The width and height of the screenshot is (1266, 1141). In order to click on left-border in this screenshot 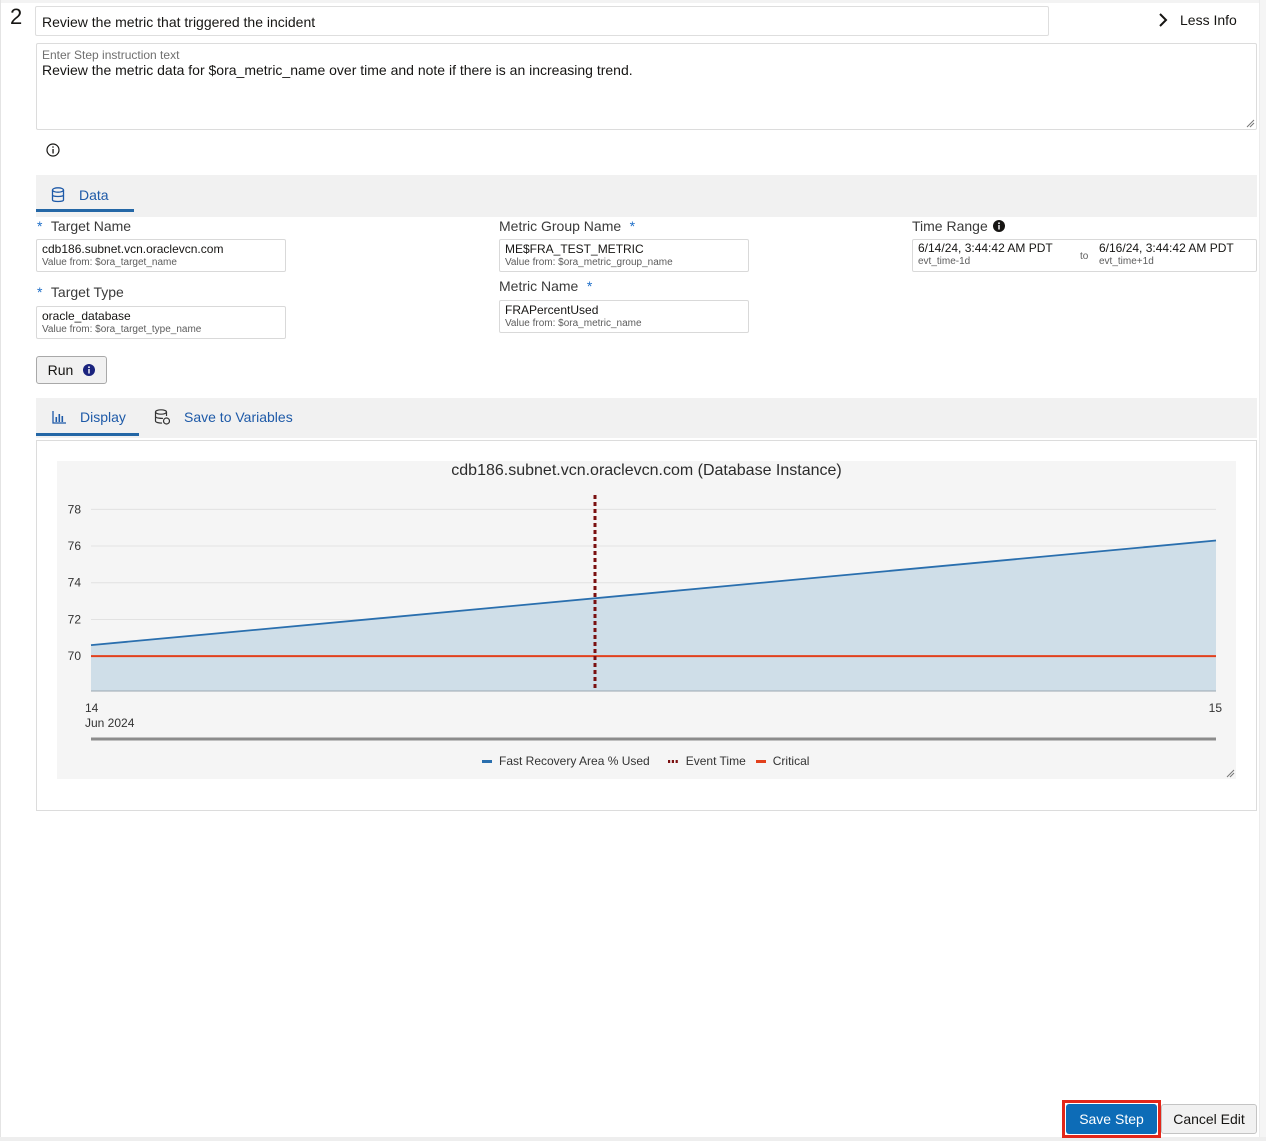, I will do `click(0, 570)`.